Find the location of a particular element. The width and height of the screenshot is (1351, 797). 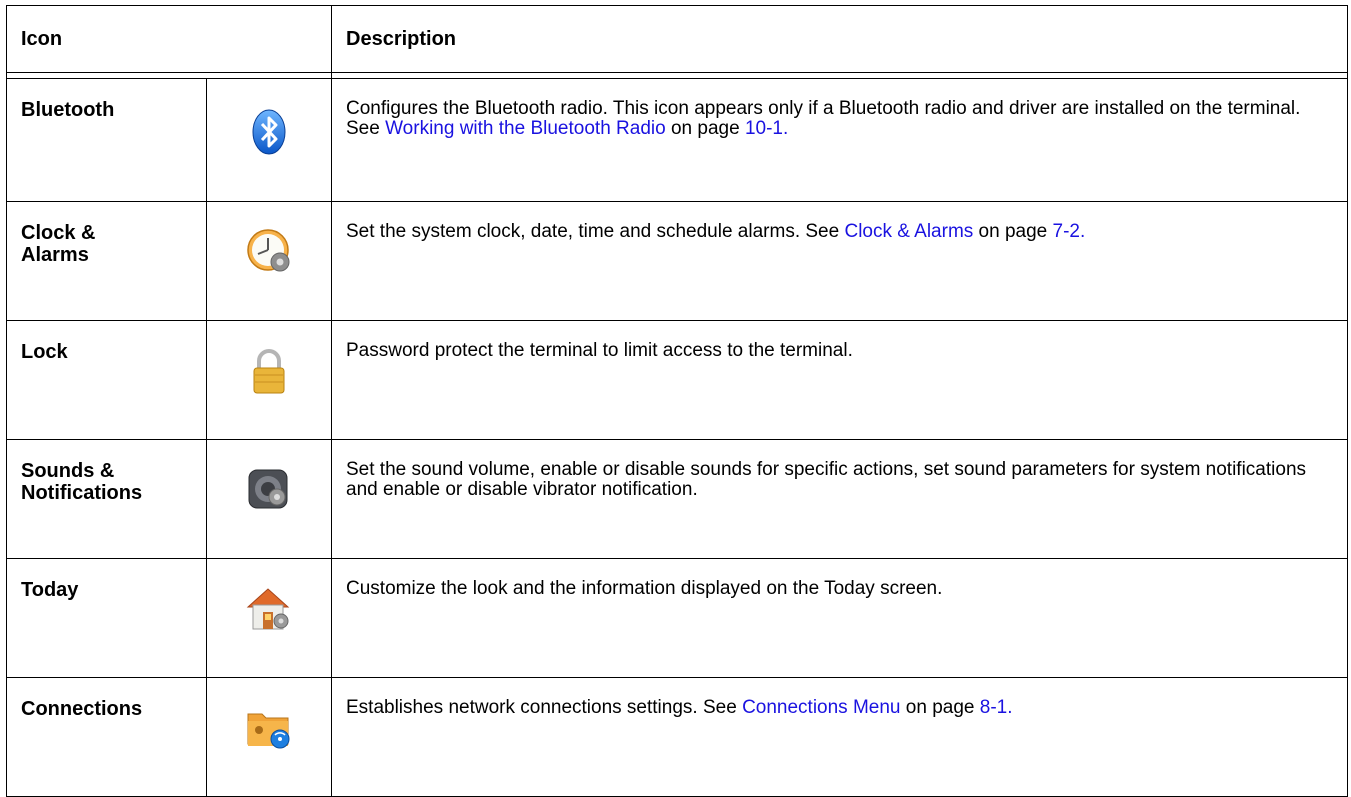

header-row: Icon Description is located at coordinates (677, 39).